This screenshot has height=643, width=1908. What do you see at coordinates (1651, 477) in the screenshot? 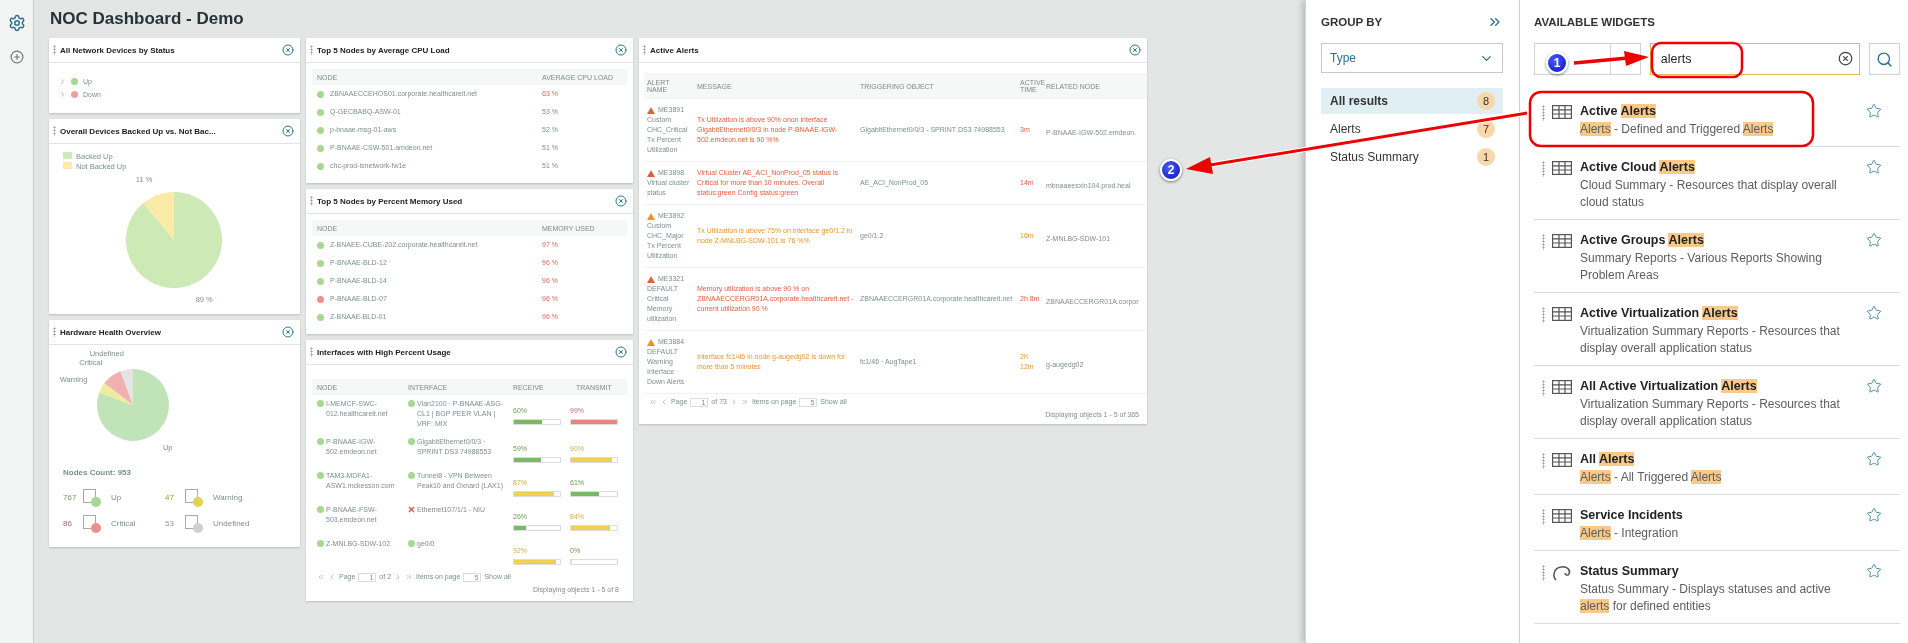
I see `widget-description: Alerts - All Triggered Alerts` at bounding box center [1651, 477].